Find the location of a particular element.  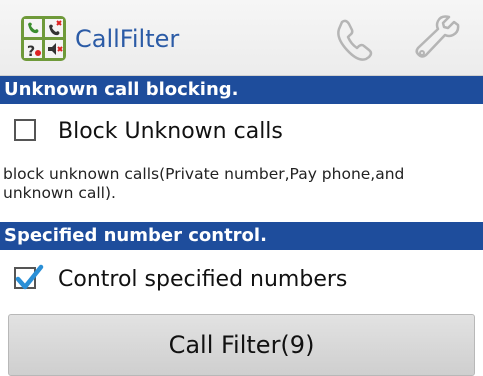

phone-button is located at coordinates (354, 38).